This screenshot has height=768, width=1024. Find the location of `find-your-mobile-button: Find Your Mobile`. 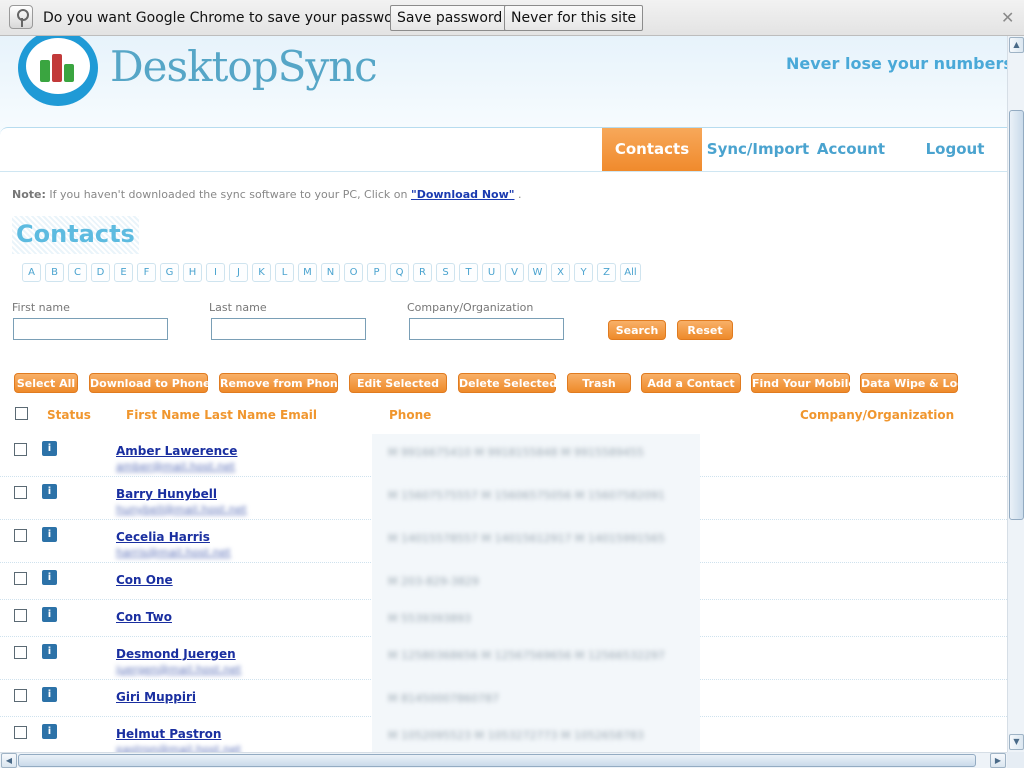

find-your-mobile-button: Find Your Mobile is located at coordinates (803, 383).